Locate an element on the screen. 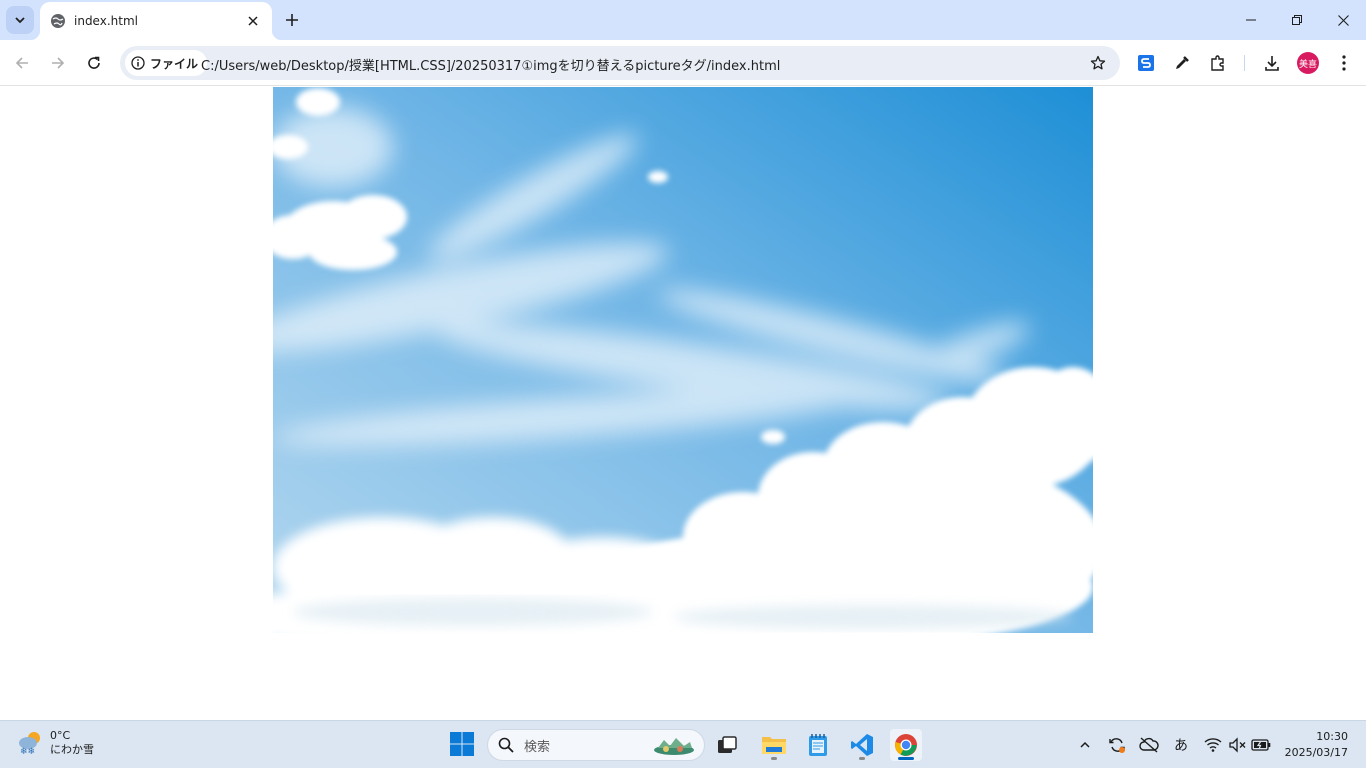 This screenshot has height=768, width=1366. arrow-left-icon is located at coordinates (21, 63).